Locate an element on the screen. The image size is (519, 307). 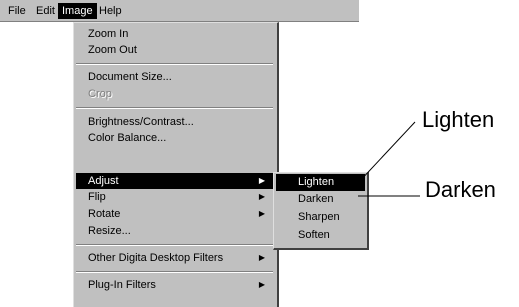
menu-item-crop: Crop is located at coordinates (100, 94).